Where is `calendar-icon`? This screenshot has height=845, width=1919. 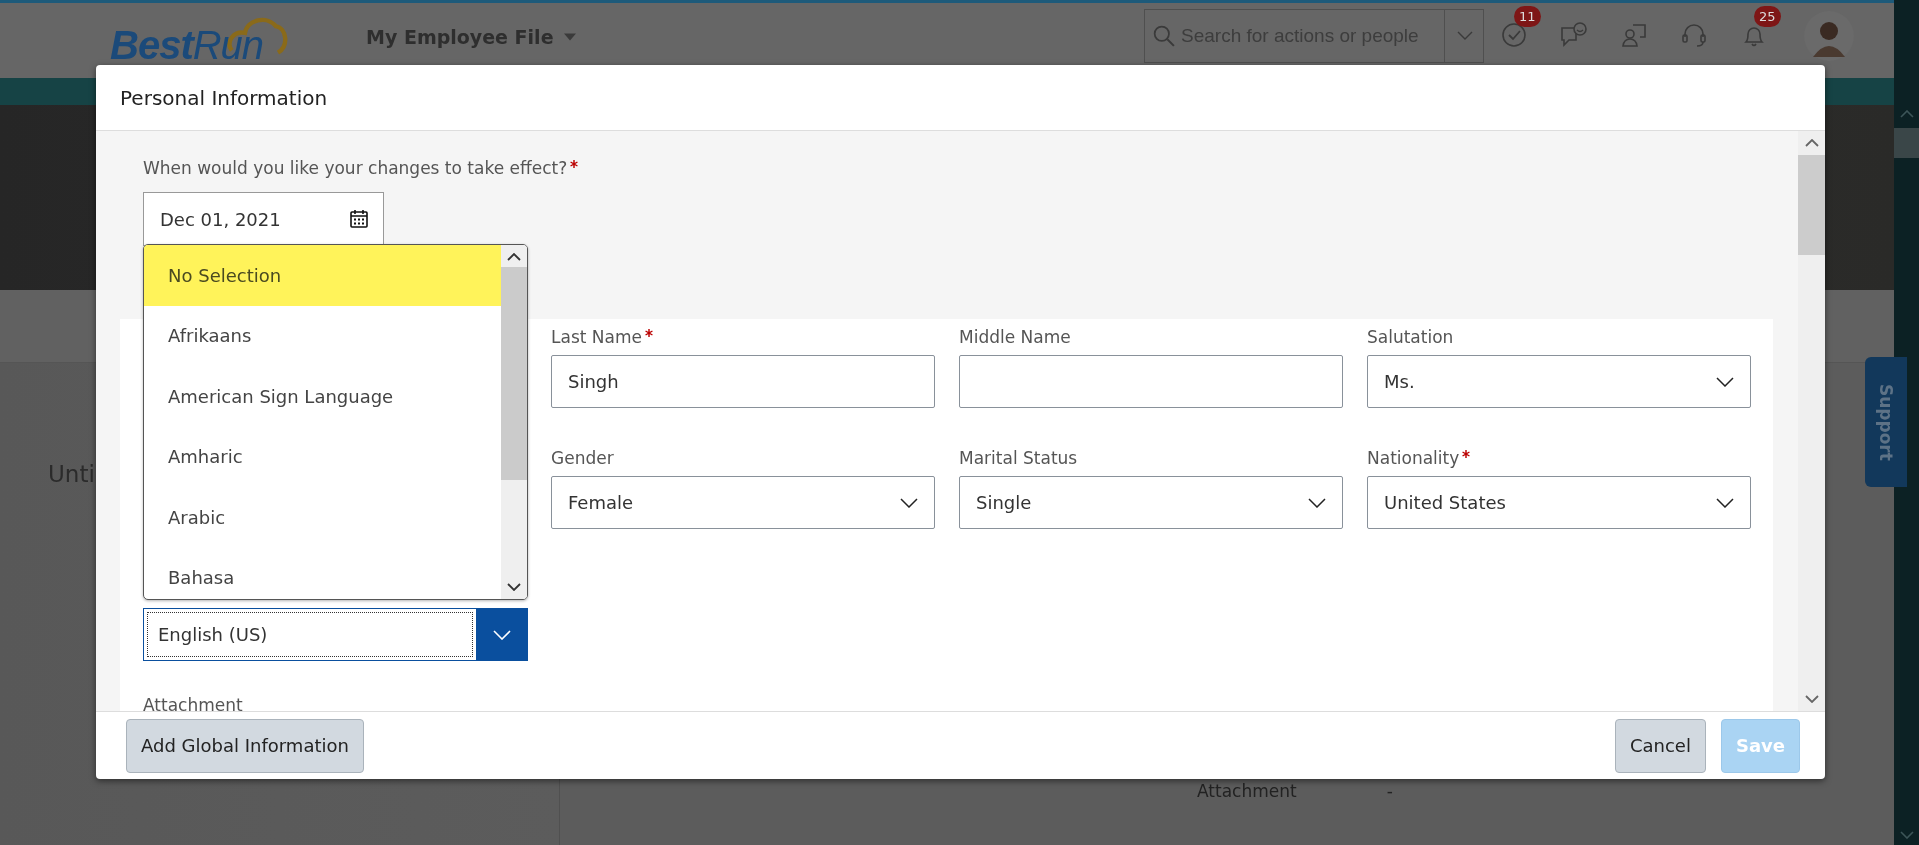 calendar-icon is located at coordinates (359, 219).